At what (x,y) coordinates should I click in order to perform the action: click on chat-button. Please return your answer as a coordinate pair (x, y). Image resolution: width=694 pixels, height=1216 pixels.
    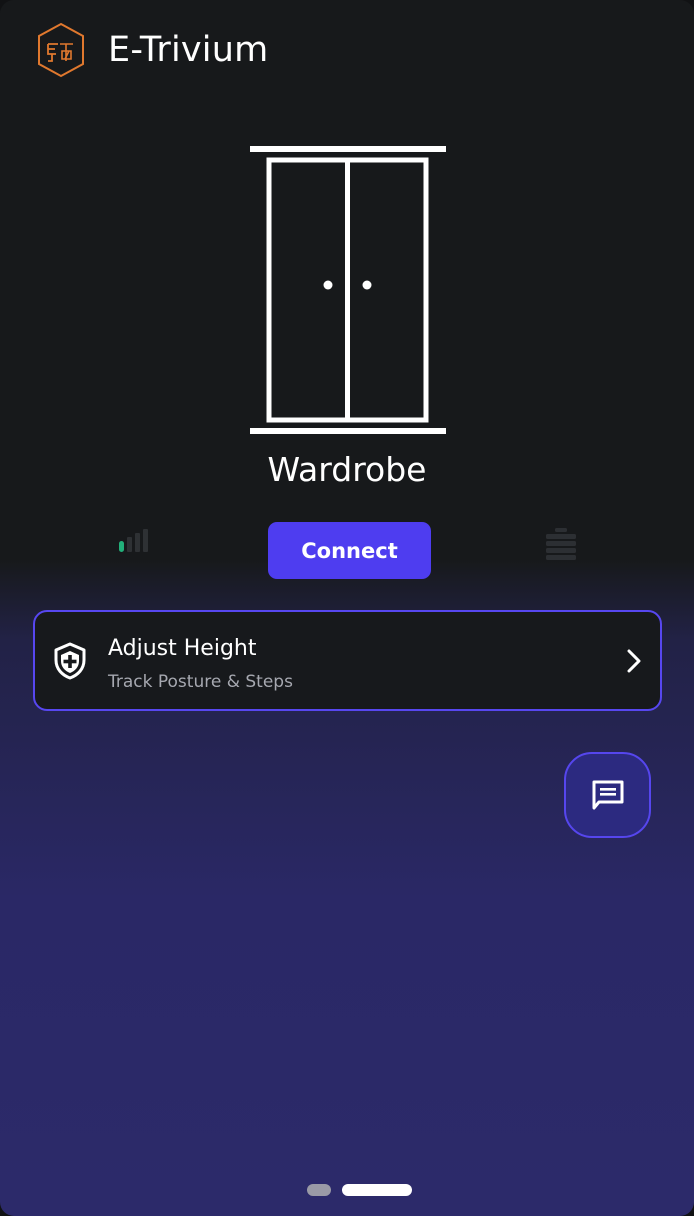
    Looking at the image, I should click on (607, 795).